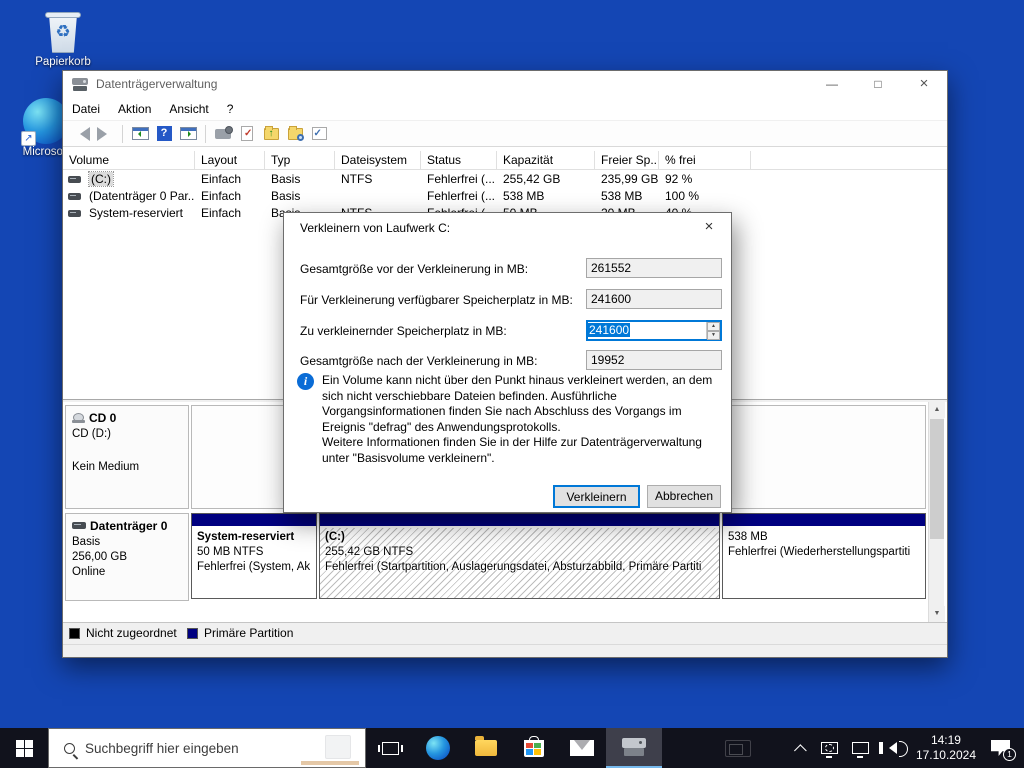 This screenshot has height=768, width=1024. I want to click on shrink-amount-input: 241600, so click(647, 330).